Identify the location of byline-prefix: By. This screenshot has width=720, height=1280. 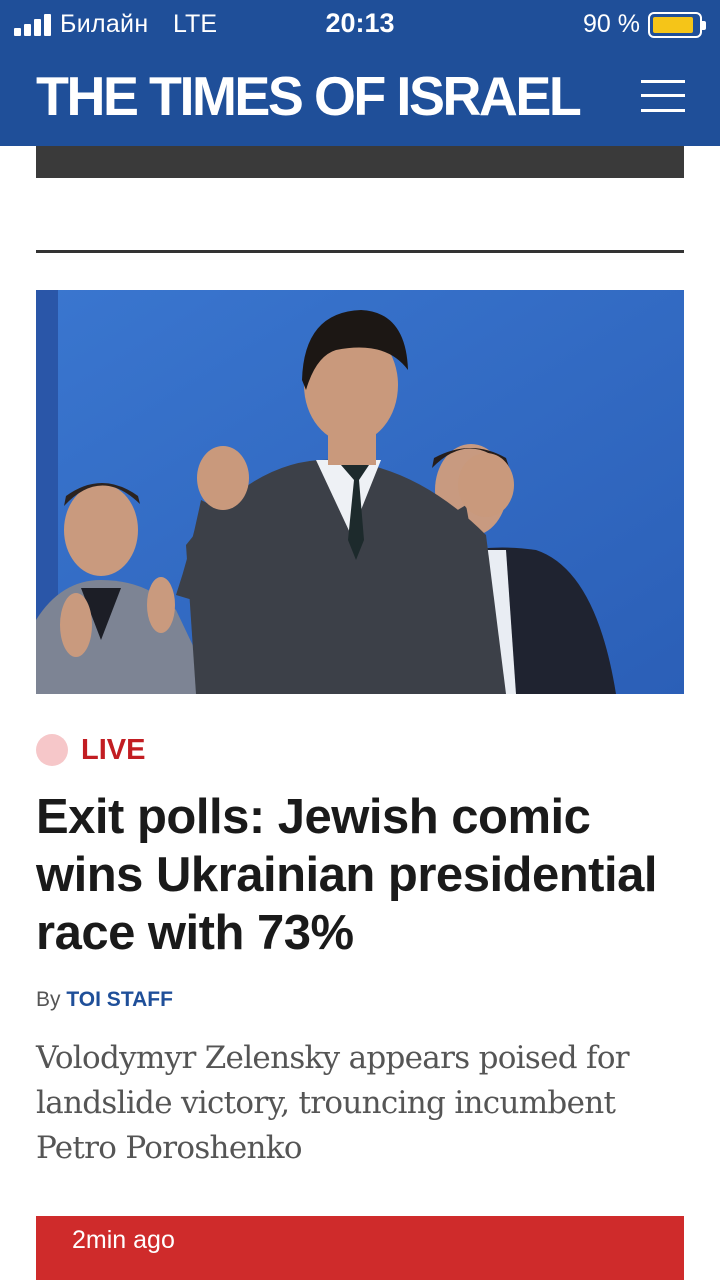
(48, 999).